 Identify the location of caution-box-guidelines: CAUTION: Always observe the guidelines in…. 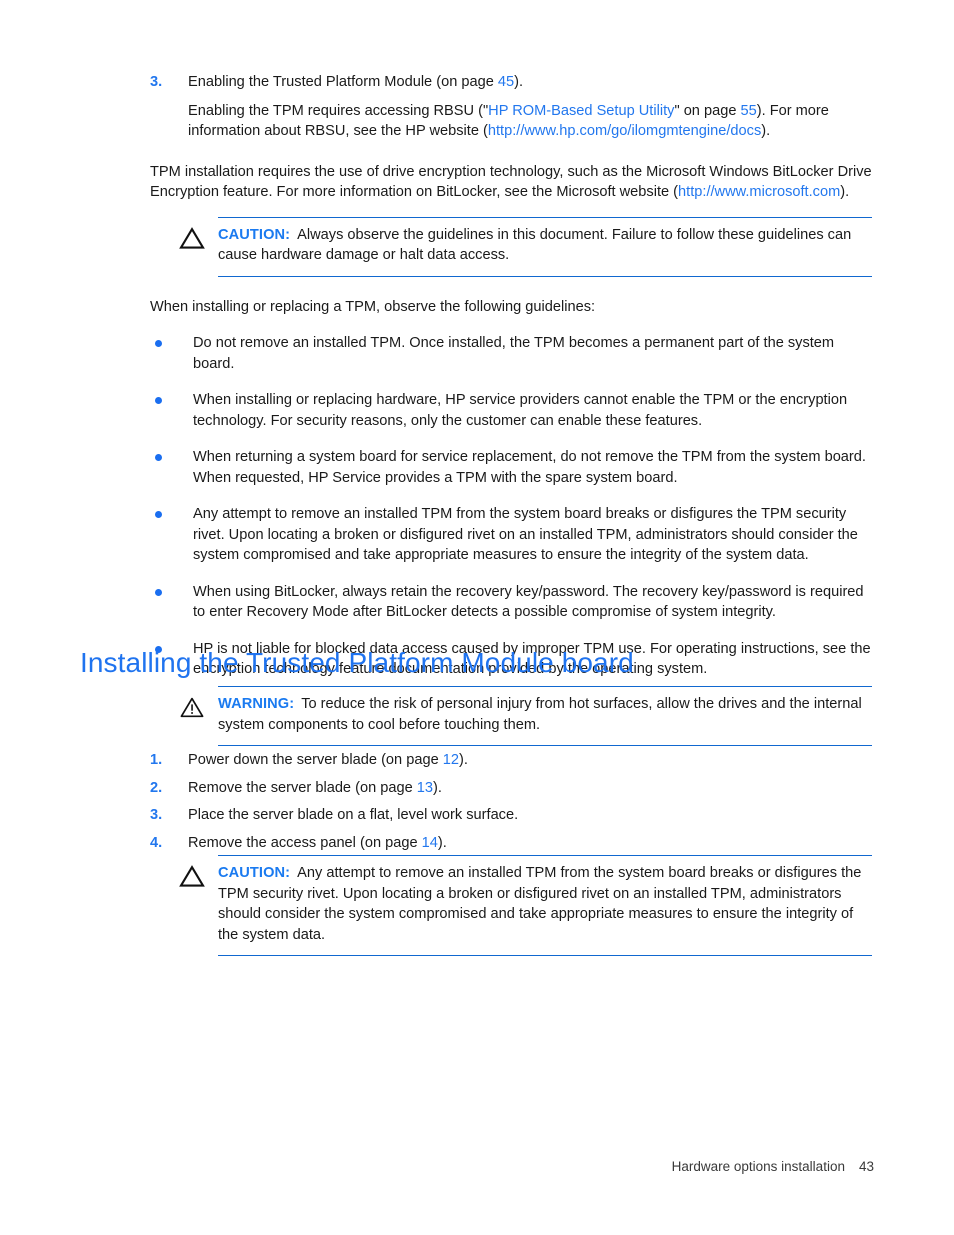
(521, 246).